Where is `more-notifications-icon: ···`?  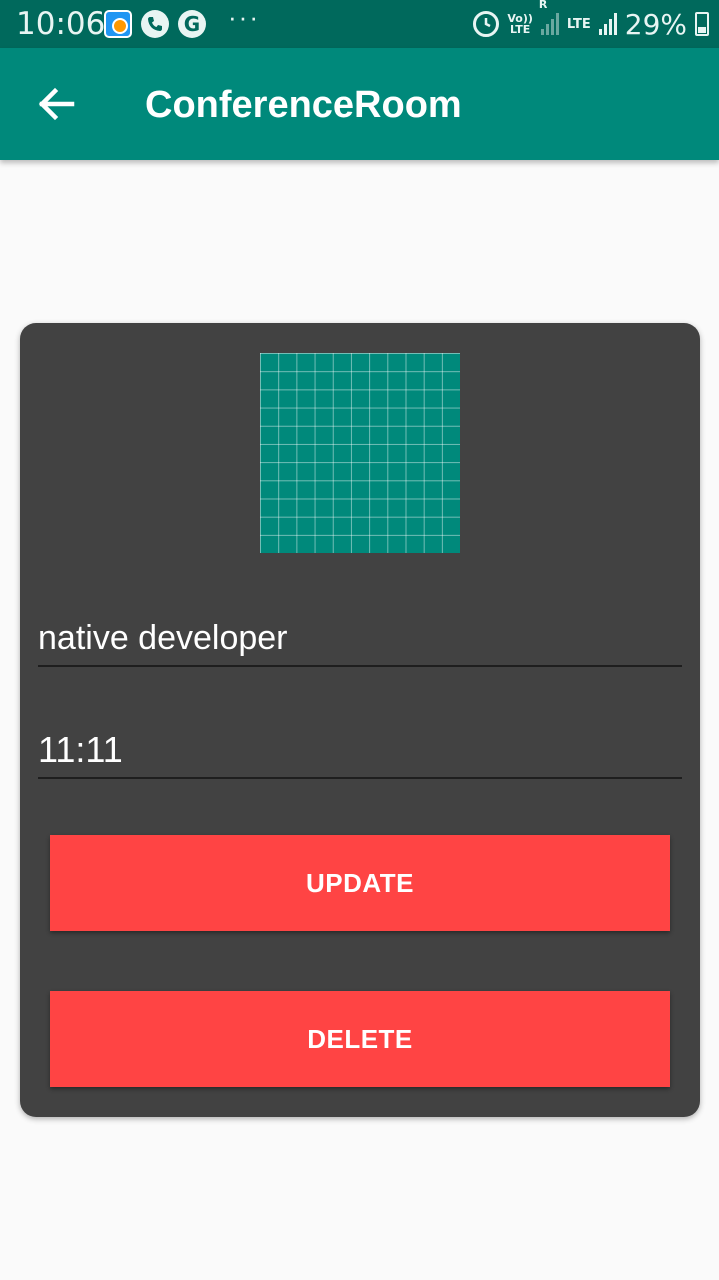
more-notifications-icon: ··· is located at coordinates (244, 17).